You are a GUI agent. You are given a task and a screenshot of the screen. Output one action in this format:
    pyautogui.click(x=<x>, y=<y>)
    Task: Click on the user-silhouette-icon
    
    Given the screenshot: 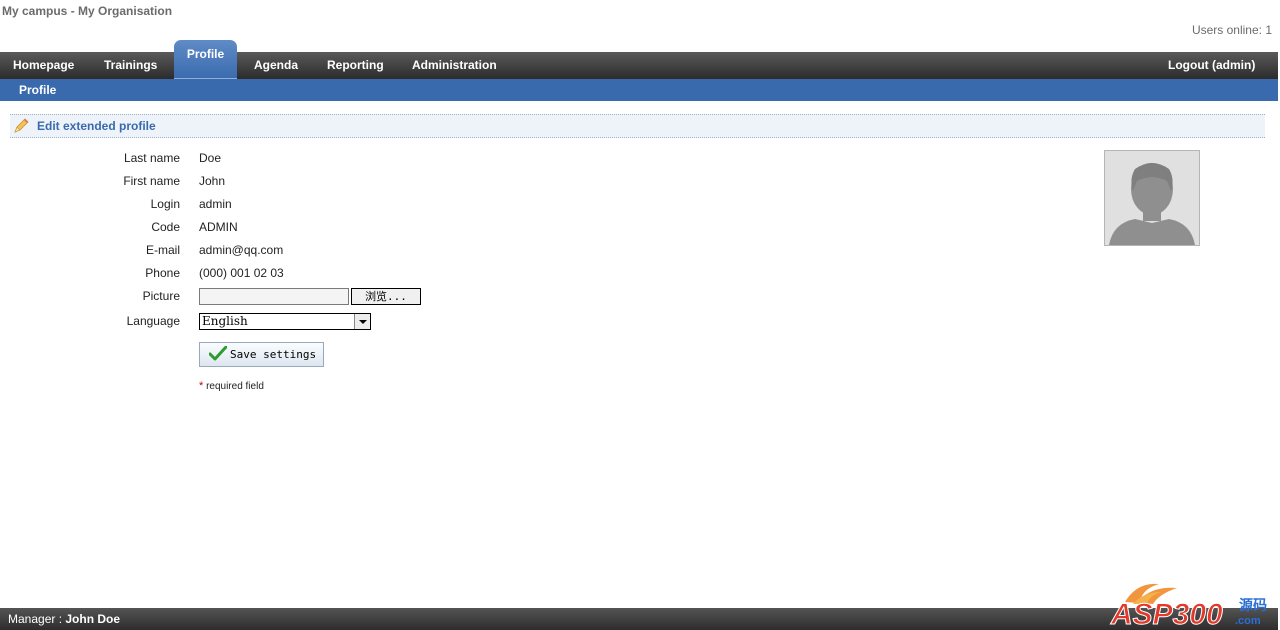 What is the action you would take?
    pyautogui.click(x=1152, y=198)
    